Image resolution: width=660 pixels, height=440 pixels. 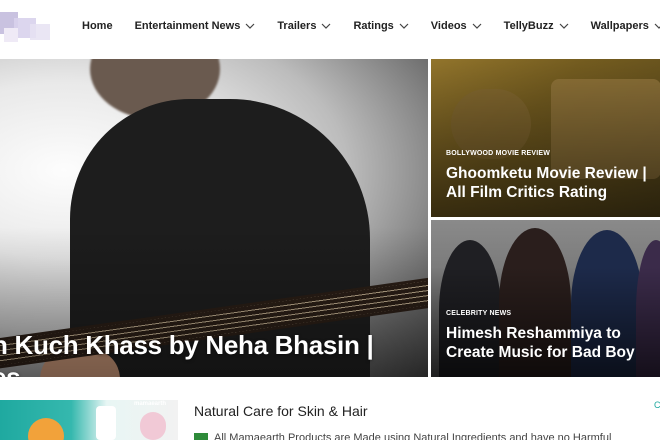 What do you see at coordinates (448, 26) in the screenshot?
I see `nav-item-label: Videos` at bounding box center [448, 26].